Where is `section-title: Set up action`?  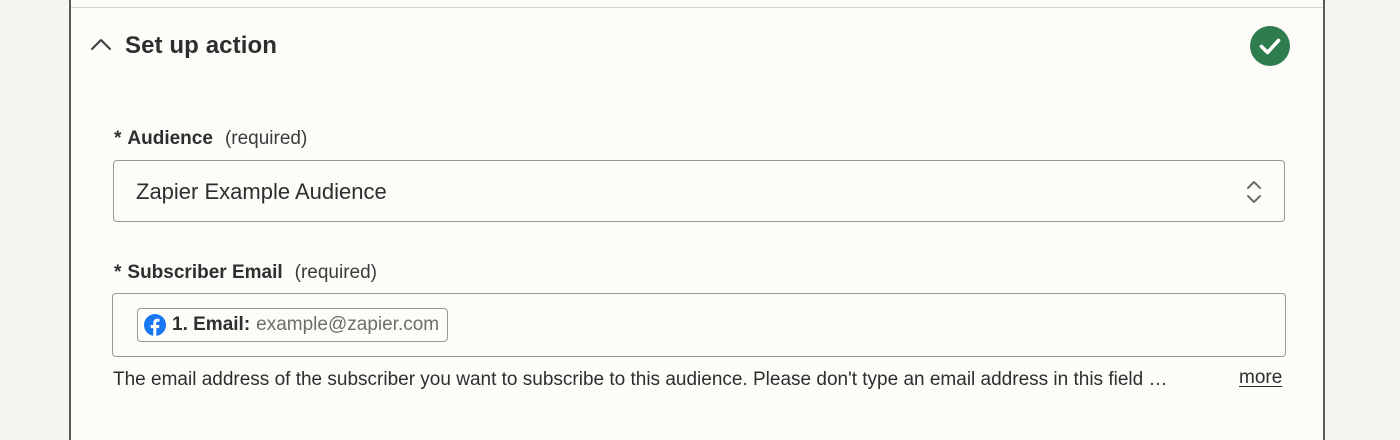 section-title: Set up action is located at coordinates (201, 45).